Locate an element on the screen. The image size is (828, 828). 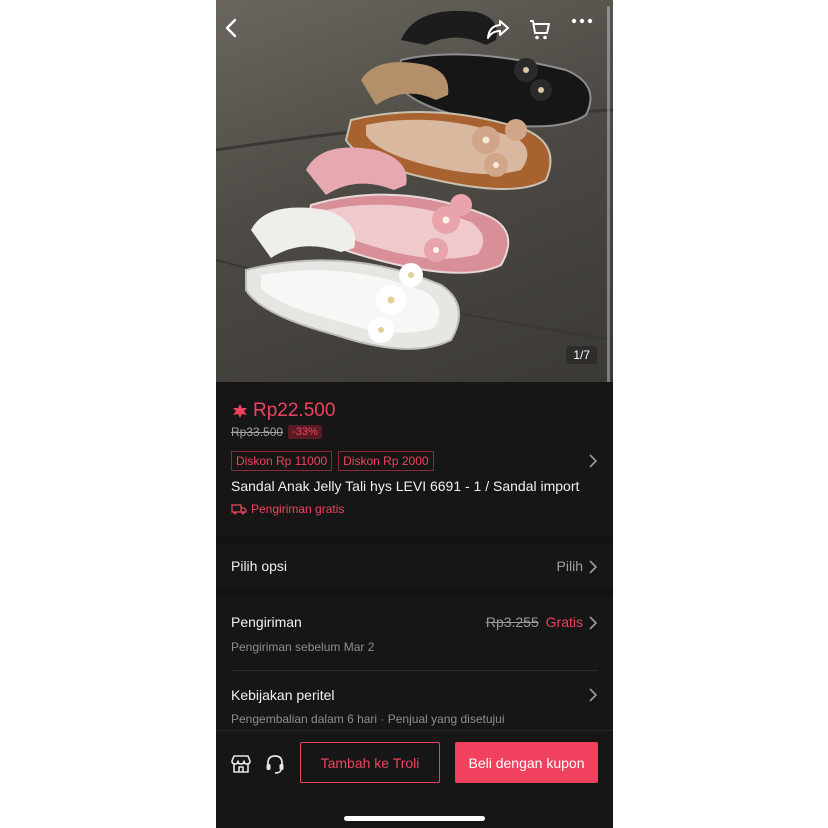
cart-button is located at coordinates (543, 33).